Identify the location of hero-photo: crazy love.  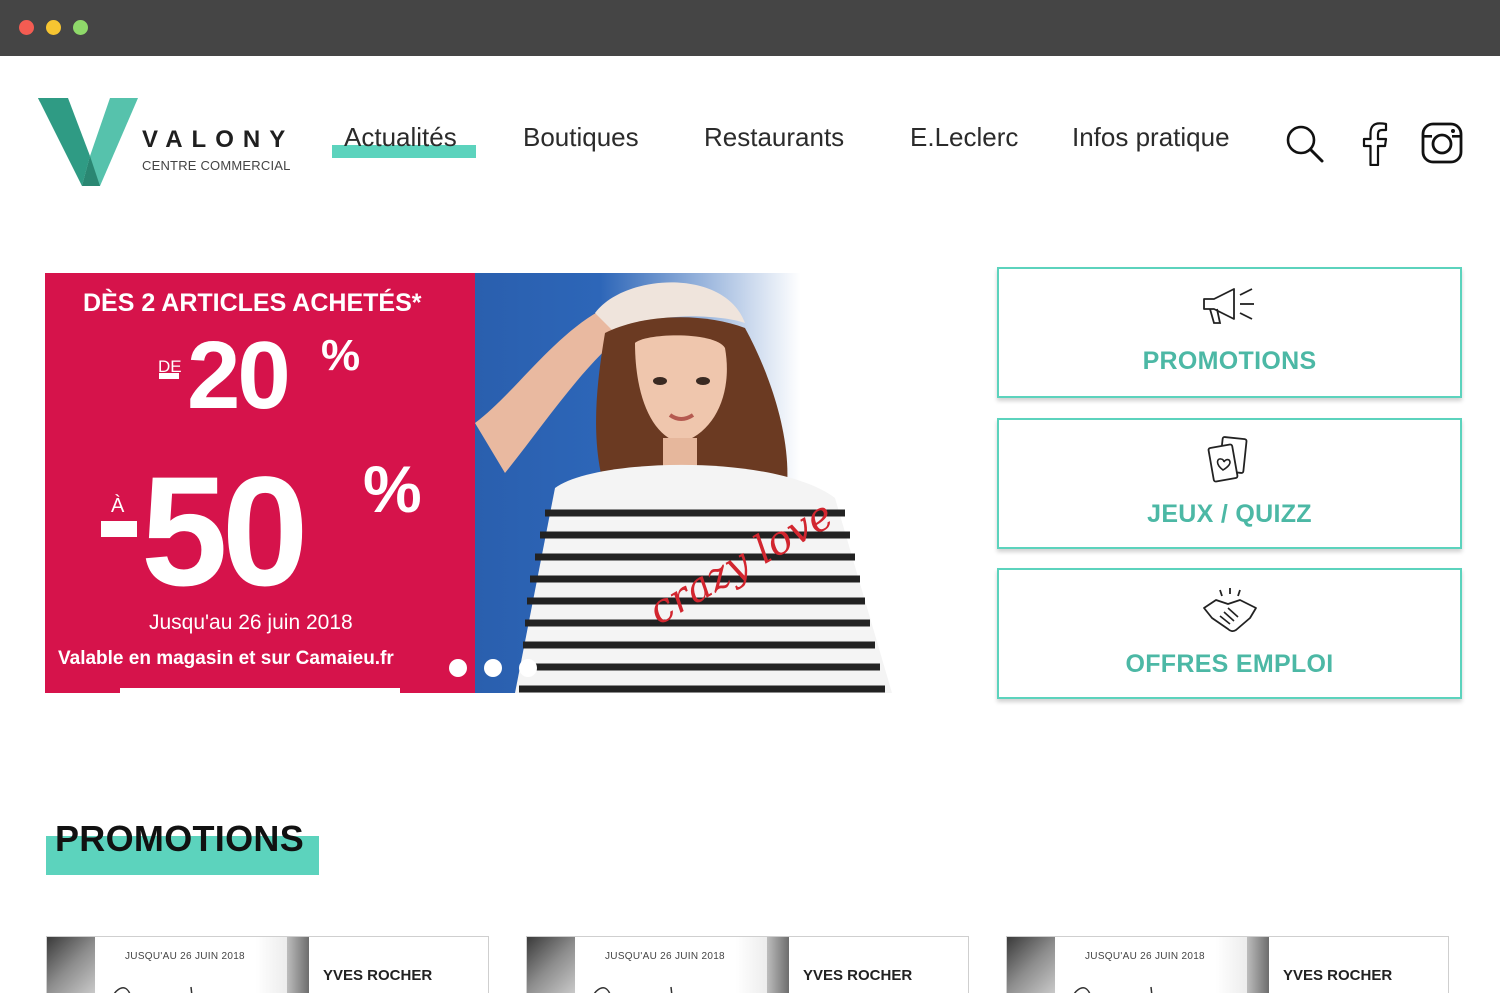
(683, 483).